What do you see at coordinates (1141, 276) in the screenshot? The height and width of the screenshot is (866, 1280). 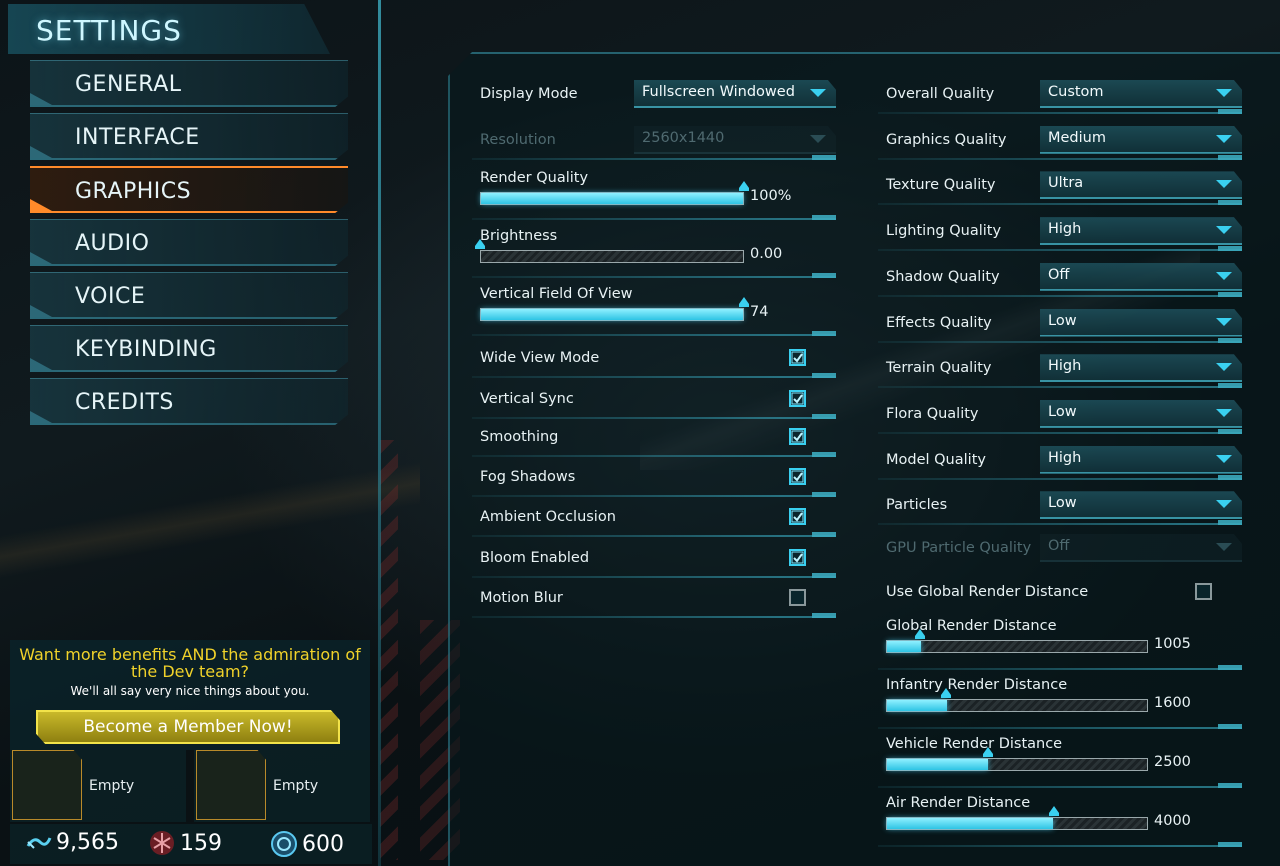 I see `quality-dropdown: Off` at bounding box center [1141, 276].